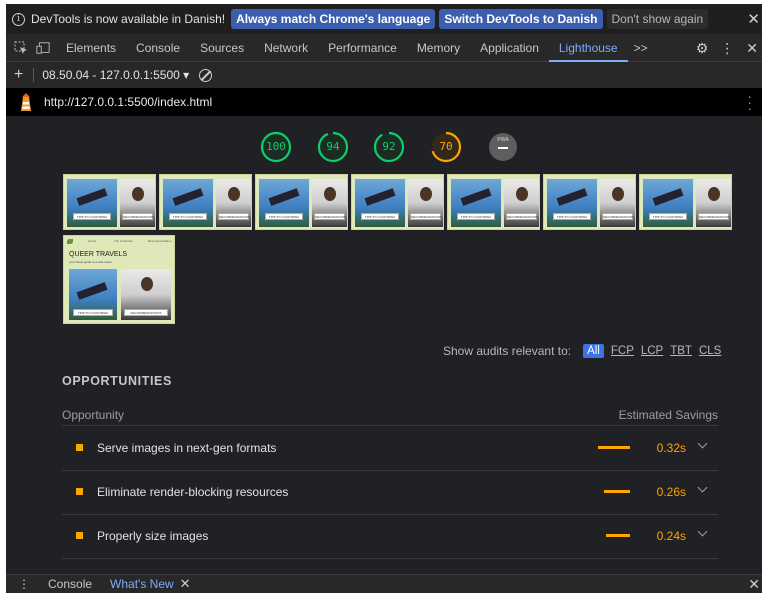 Image resolution: width=762 pixels, height=593 pixels. What do you see at coordinates (123, 241) in the screenshot?
I see `screenshot-nav-item: Trip Countries` at bounding box center [123, 241].